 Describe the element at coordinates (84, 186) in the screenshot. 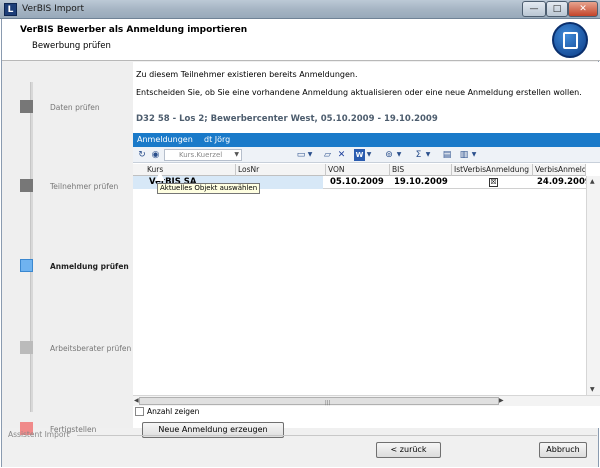

I see `step-label-teilnehmer: Teilnehmer prüfen` at that location.